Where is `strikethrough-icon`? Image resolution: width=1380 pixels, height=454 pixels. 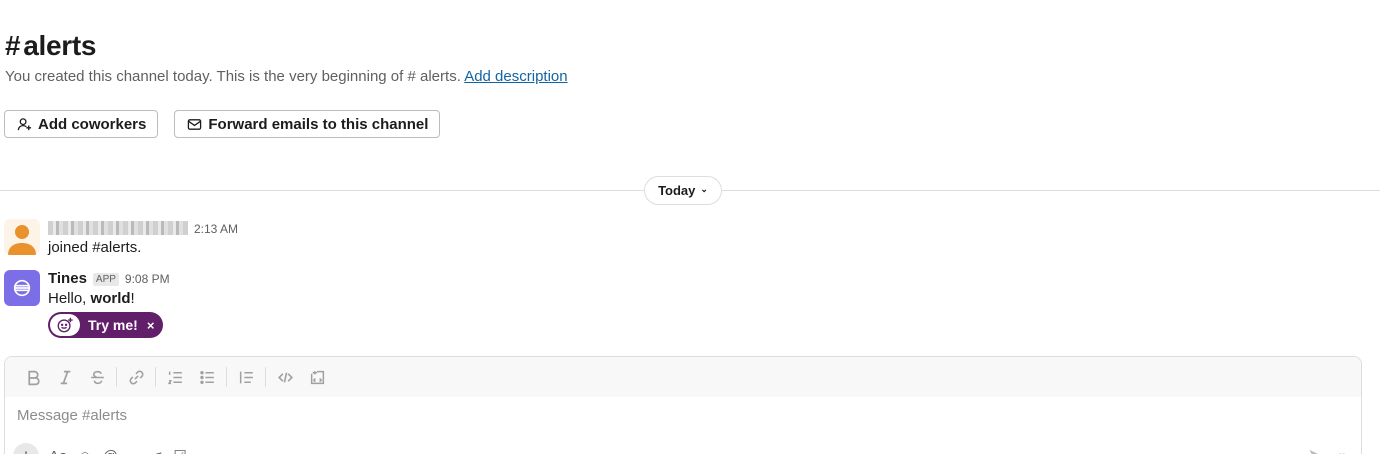 strikethrough-icon is located at coordinates (97, 377).